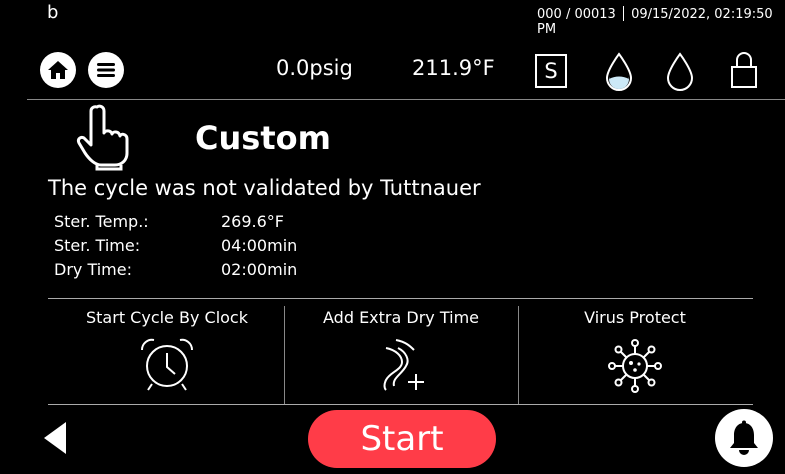 The height and width of the screenshot is (474, 785). I want to click on param-label-ster-temp: Ster. Temp.:, so click(101, 221).